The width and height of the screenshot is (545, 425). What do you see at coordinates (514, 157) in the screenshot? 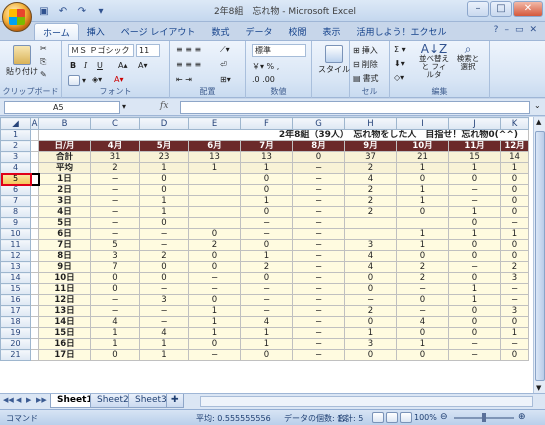
I see `data-cell: 14` at bounding box center [514, 157].